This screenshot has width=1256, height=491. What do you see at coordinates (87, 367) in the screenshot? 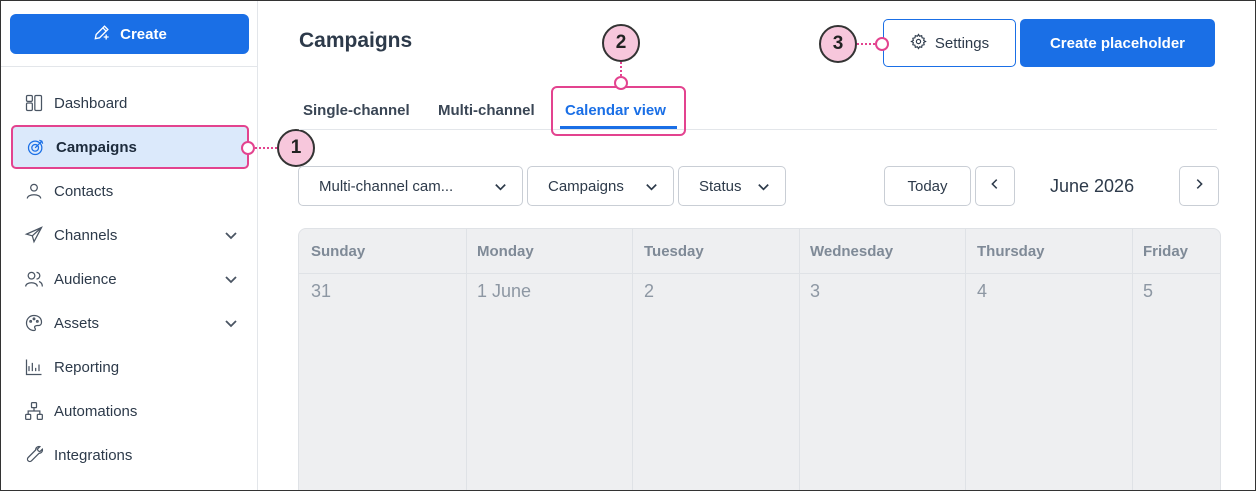
I see `sidebar-item-label: Reporting` at bounding box center [87, 367].